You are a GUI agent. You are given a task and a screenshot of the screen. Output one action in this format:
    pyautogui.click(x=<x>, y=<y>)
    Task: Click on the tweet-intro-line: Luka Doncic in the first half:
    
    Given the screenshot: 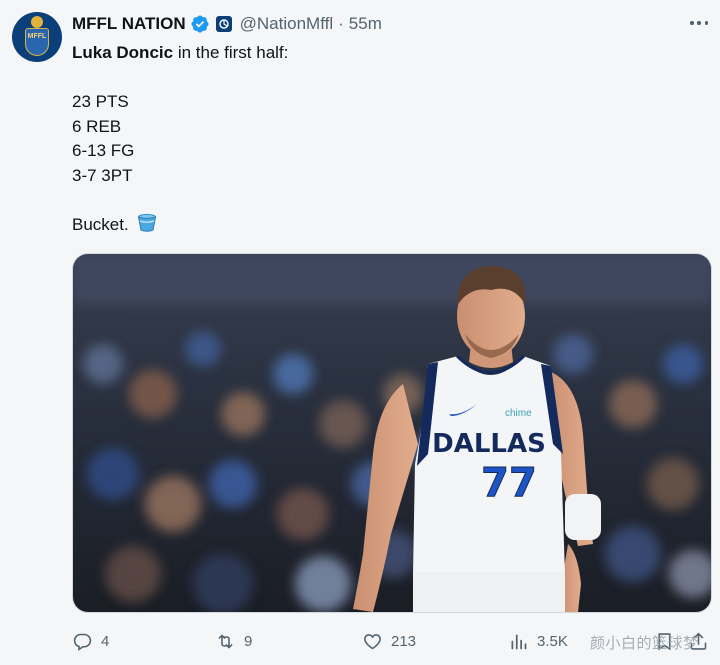 What is the action you would take?
    pyautogui.click(x=382, y=53)
    